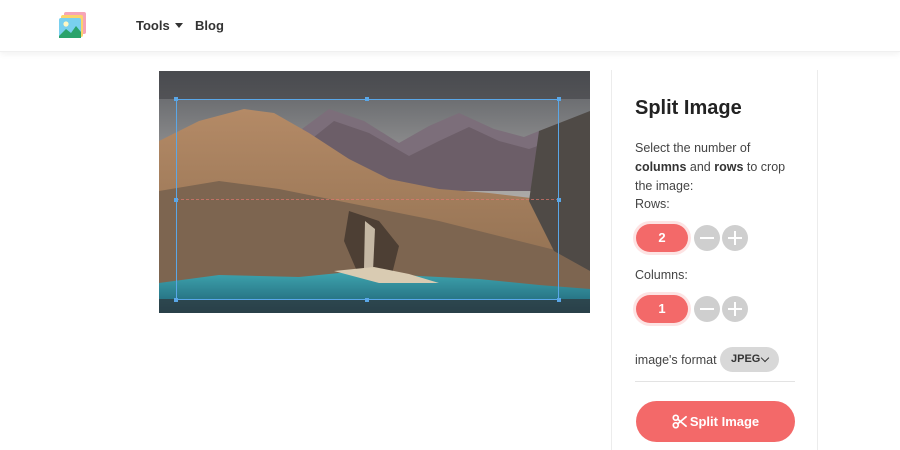 This screenshot has width=900, height=450. I want to click on columns-minus-button, so click(707, 309).